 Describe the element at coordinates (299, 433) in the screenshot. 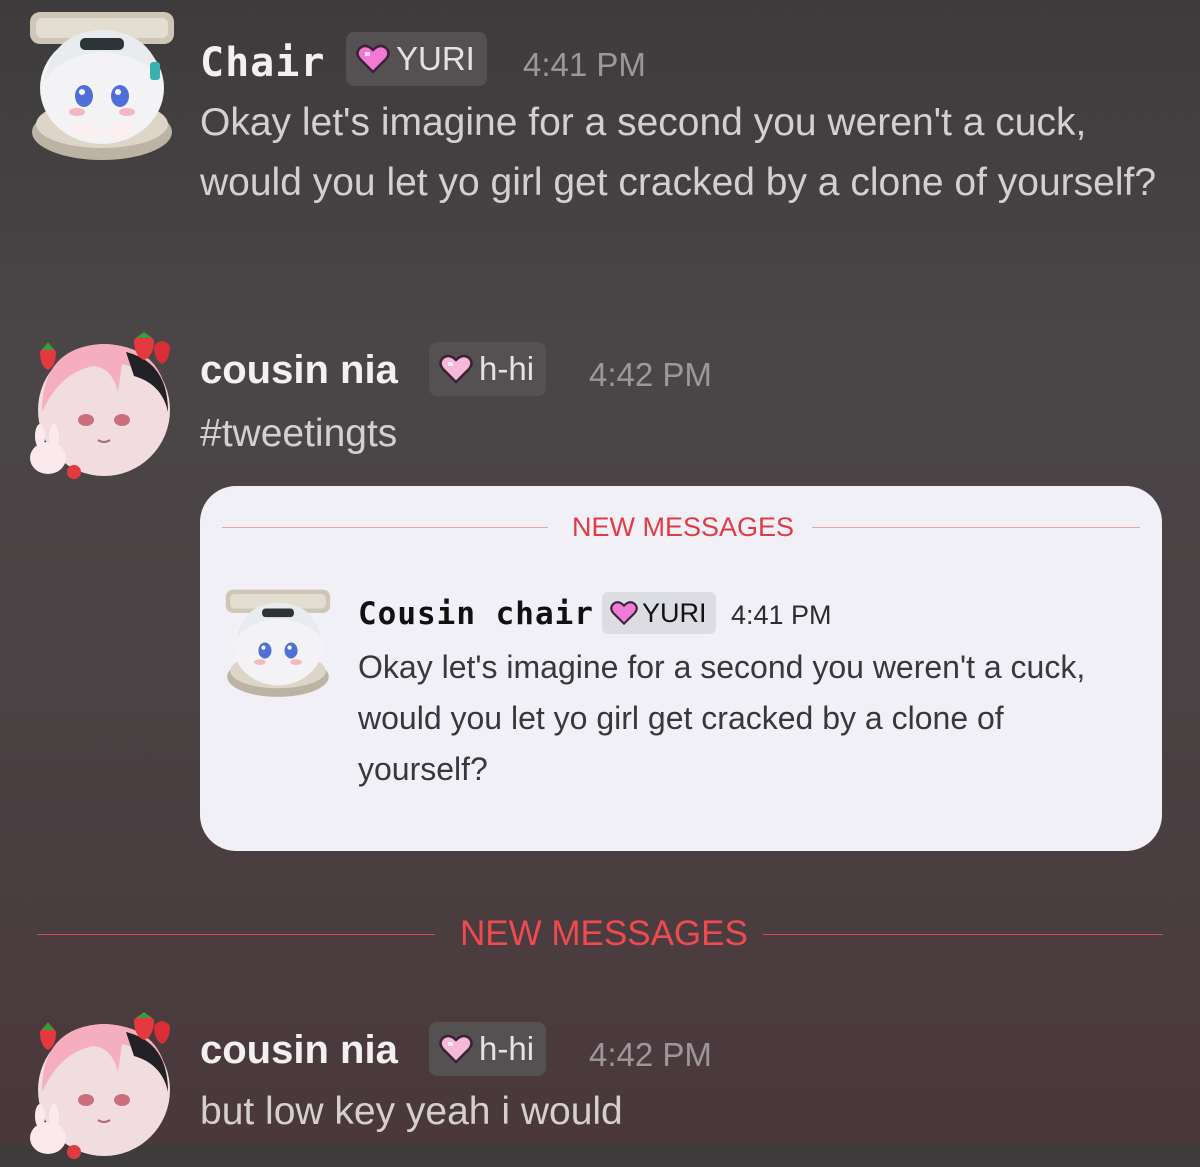

I see `message-text: #tweetingts` at that location.